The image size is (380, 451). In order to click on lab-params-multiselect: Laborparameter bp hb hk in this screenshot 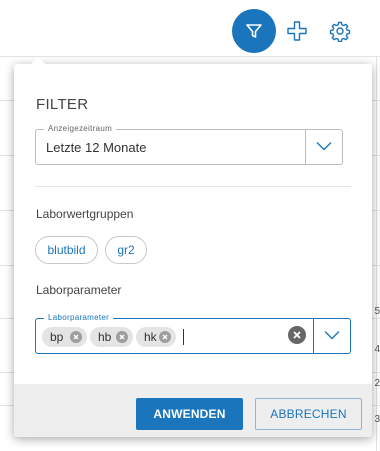, I will do `click(193, 333)`.